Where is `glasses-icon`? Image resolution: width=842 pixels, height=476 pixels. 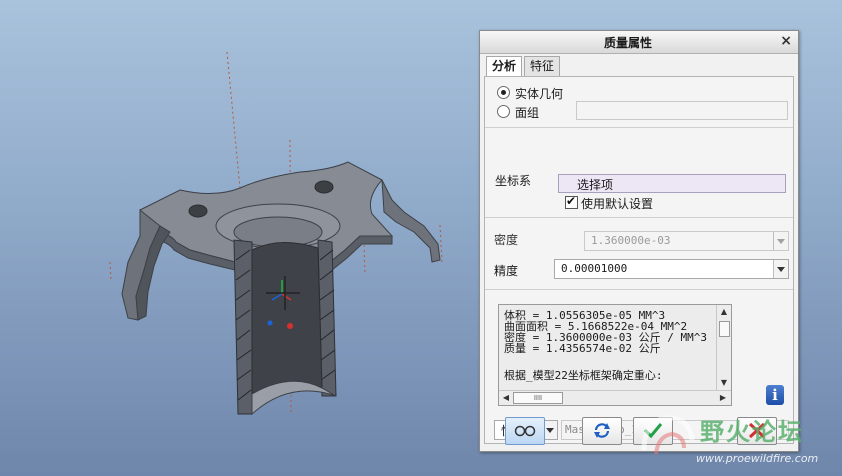 glasses-icon is located at coordinates (525, 431).